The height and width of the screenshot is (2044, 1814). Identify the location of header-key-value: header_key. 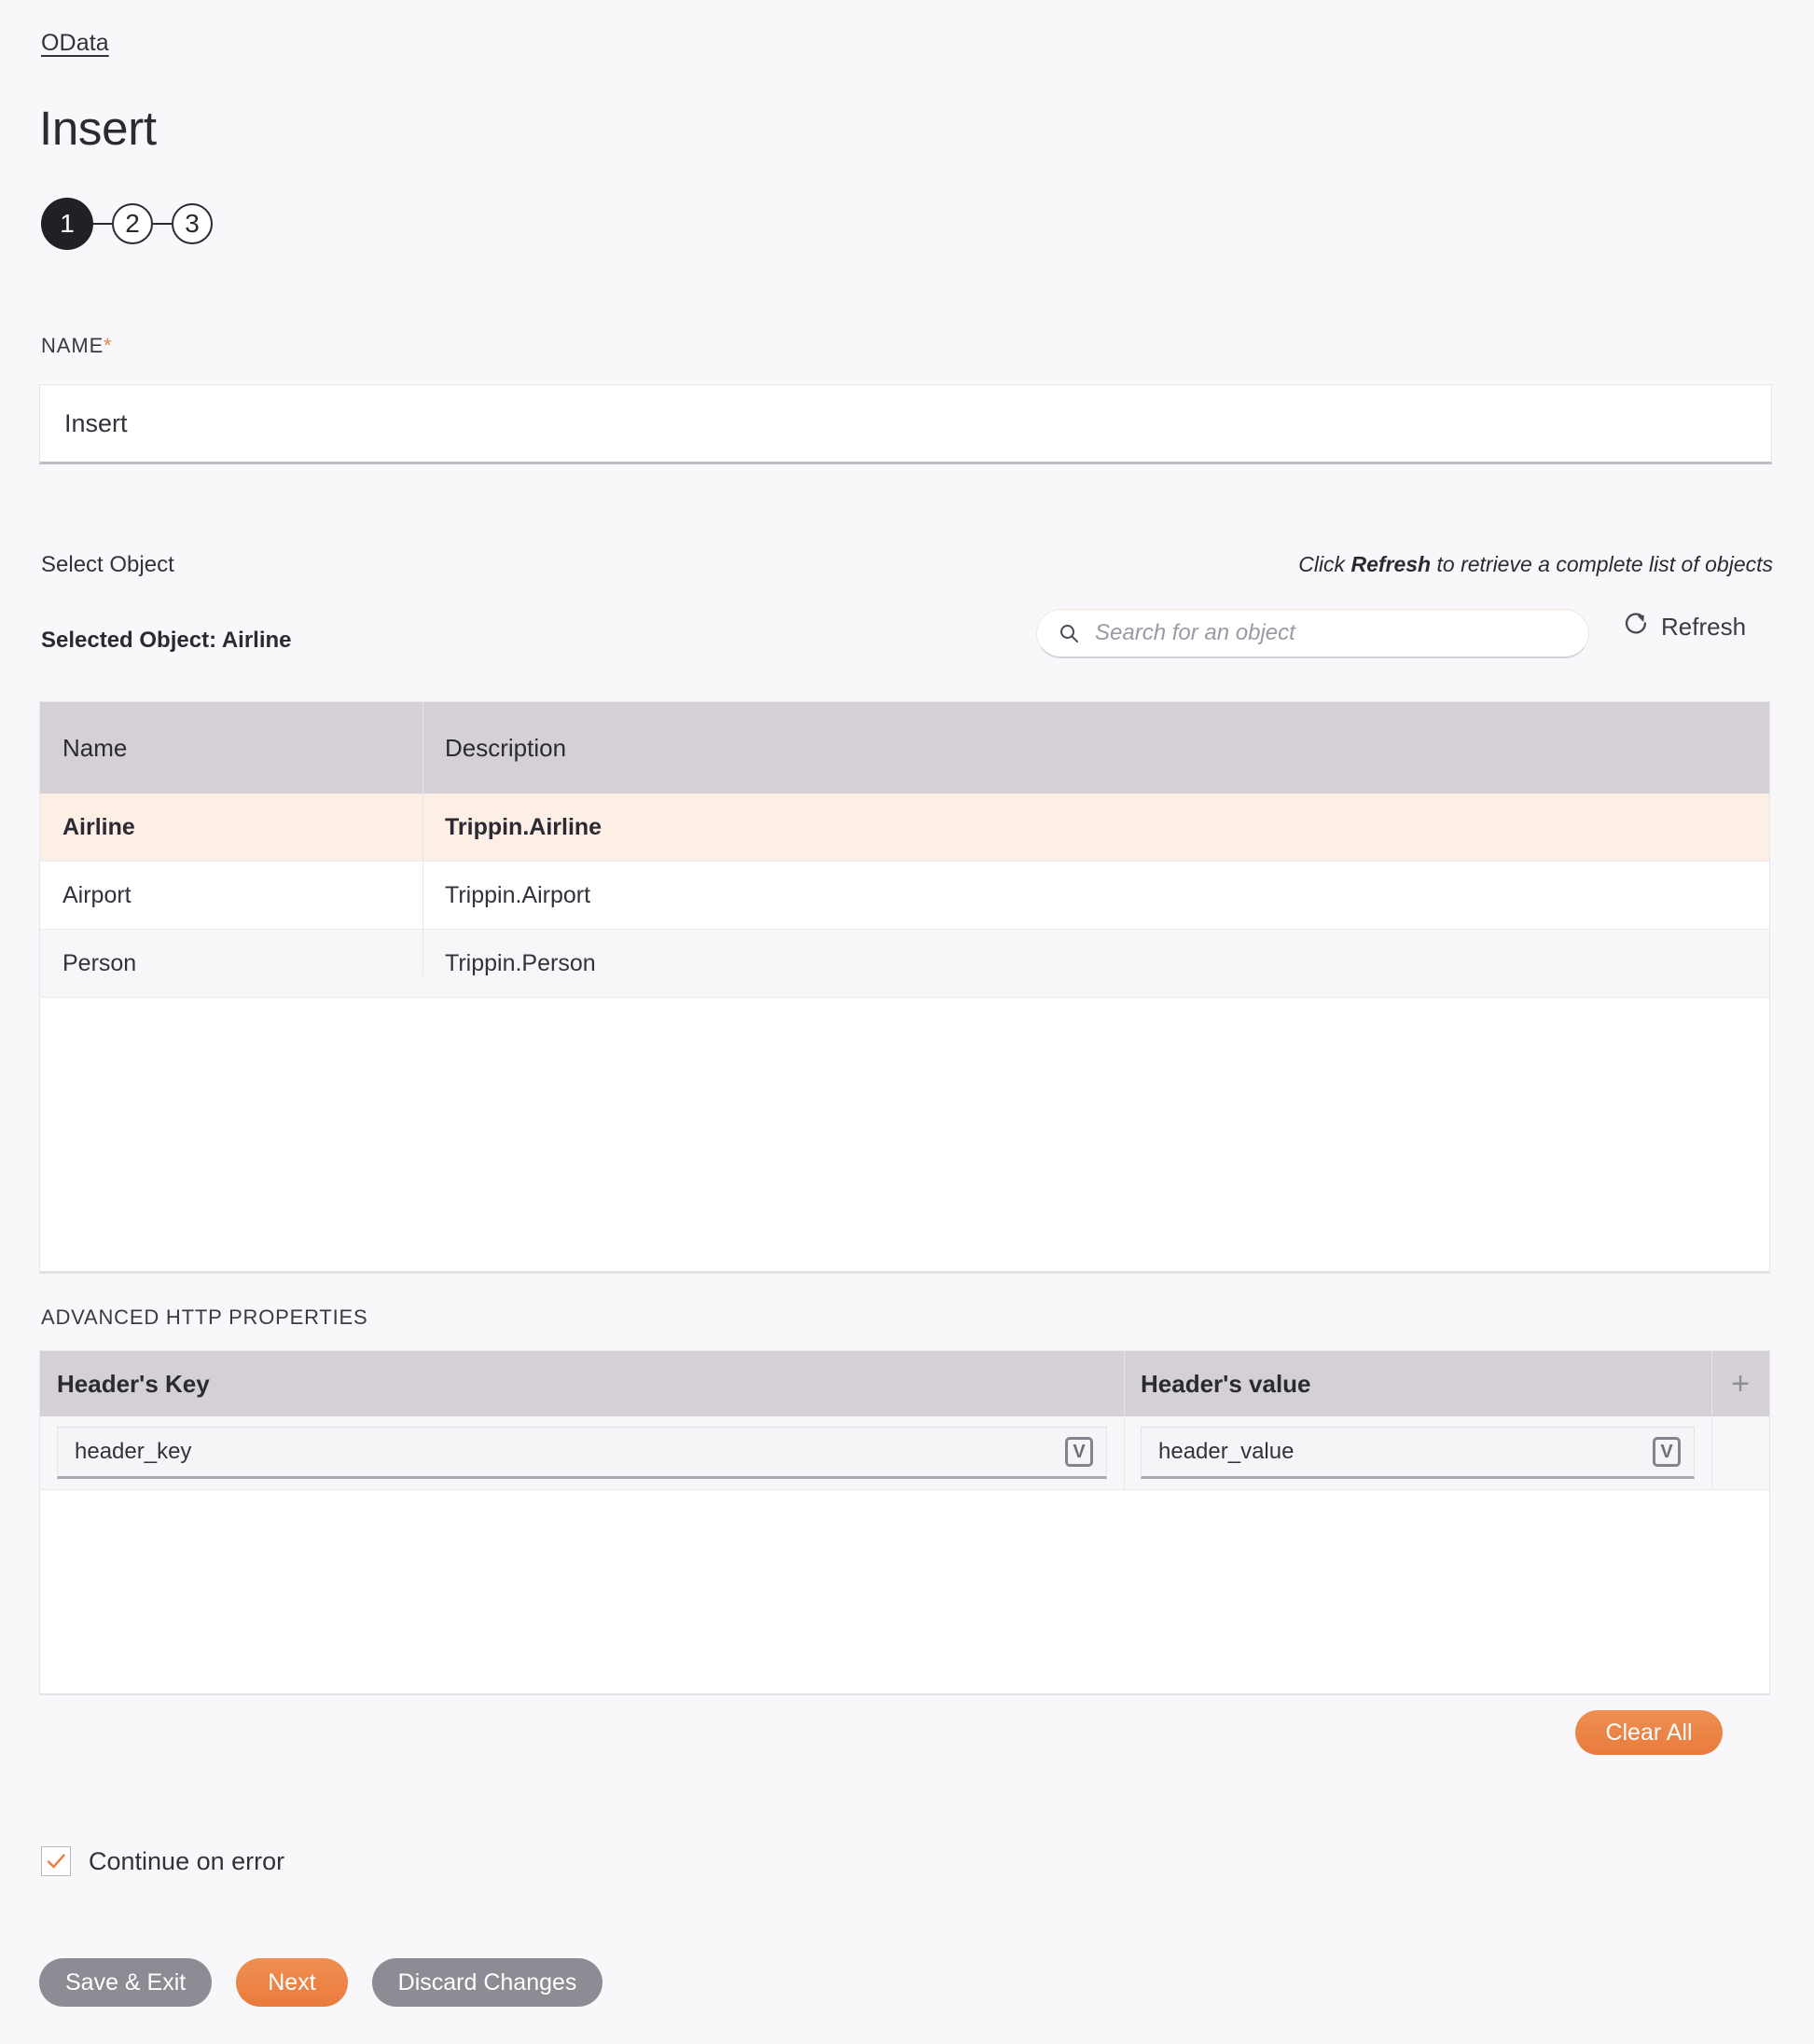
(133, 1451).